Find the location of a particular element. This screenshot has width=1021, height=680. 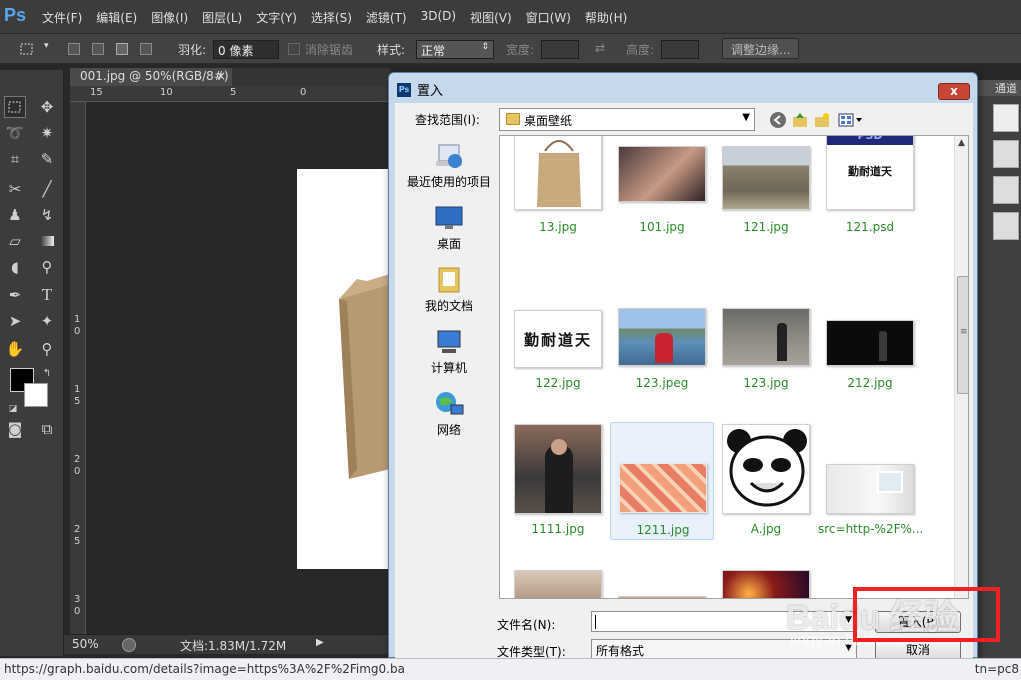

file-name: 1211.jpg is located at coordinates (663, 530).